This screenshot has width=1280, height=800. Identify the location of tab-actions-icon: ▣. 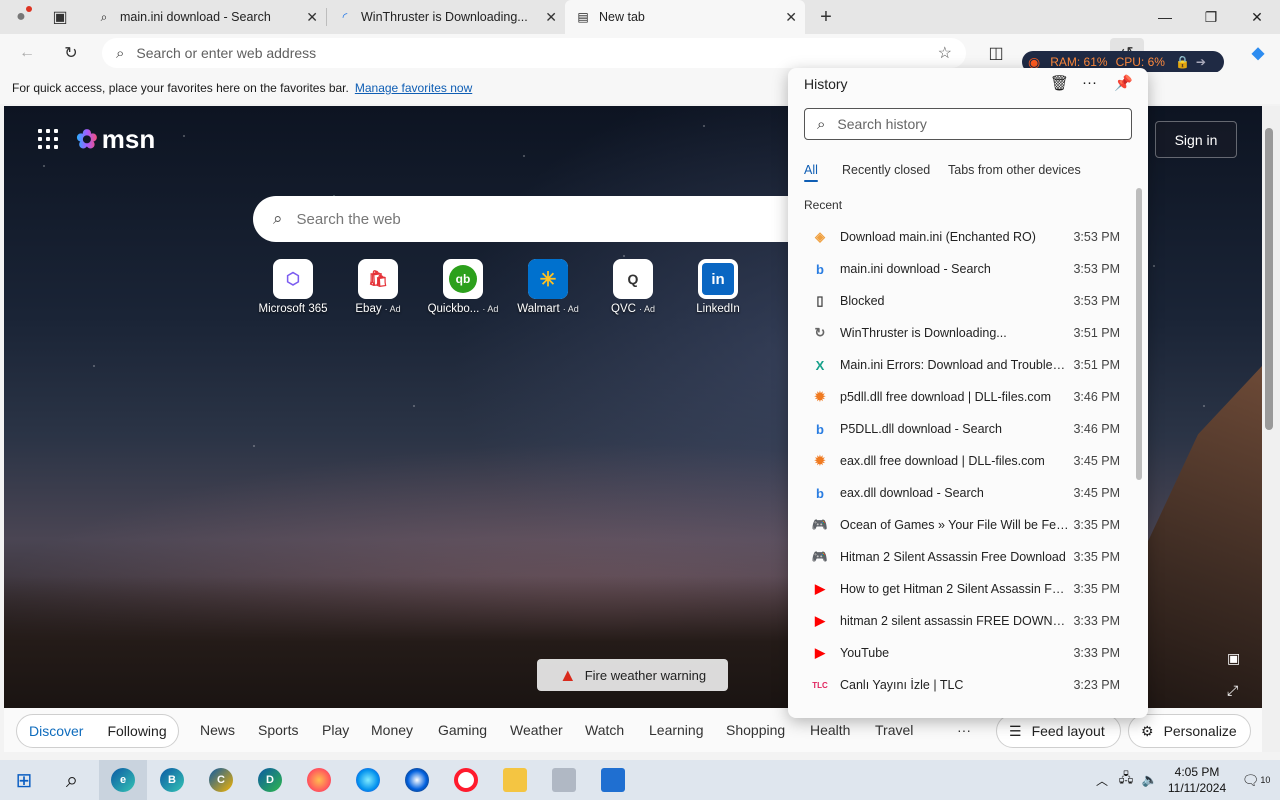
(60, 17).